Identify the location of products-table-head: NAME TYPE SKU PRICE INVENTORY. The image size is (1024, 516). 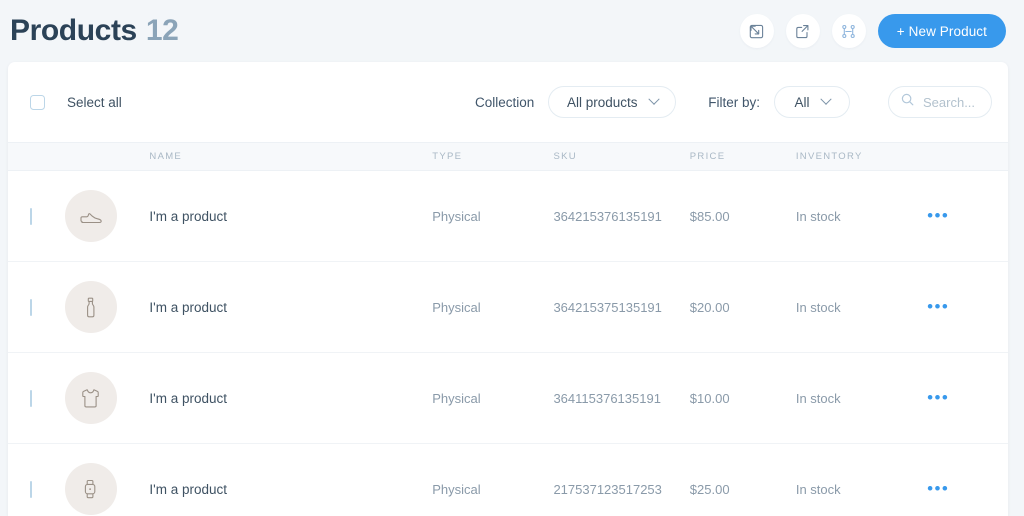
(508, 156).